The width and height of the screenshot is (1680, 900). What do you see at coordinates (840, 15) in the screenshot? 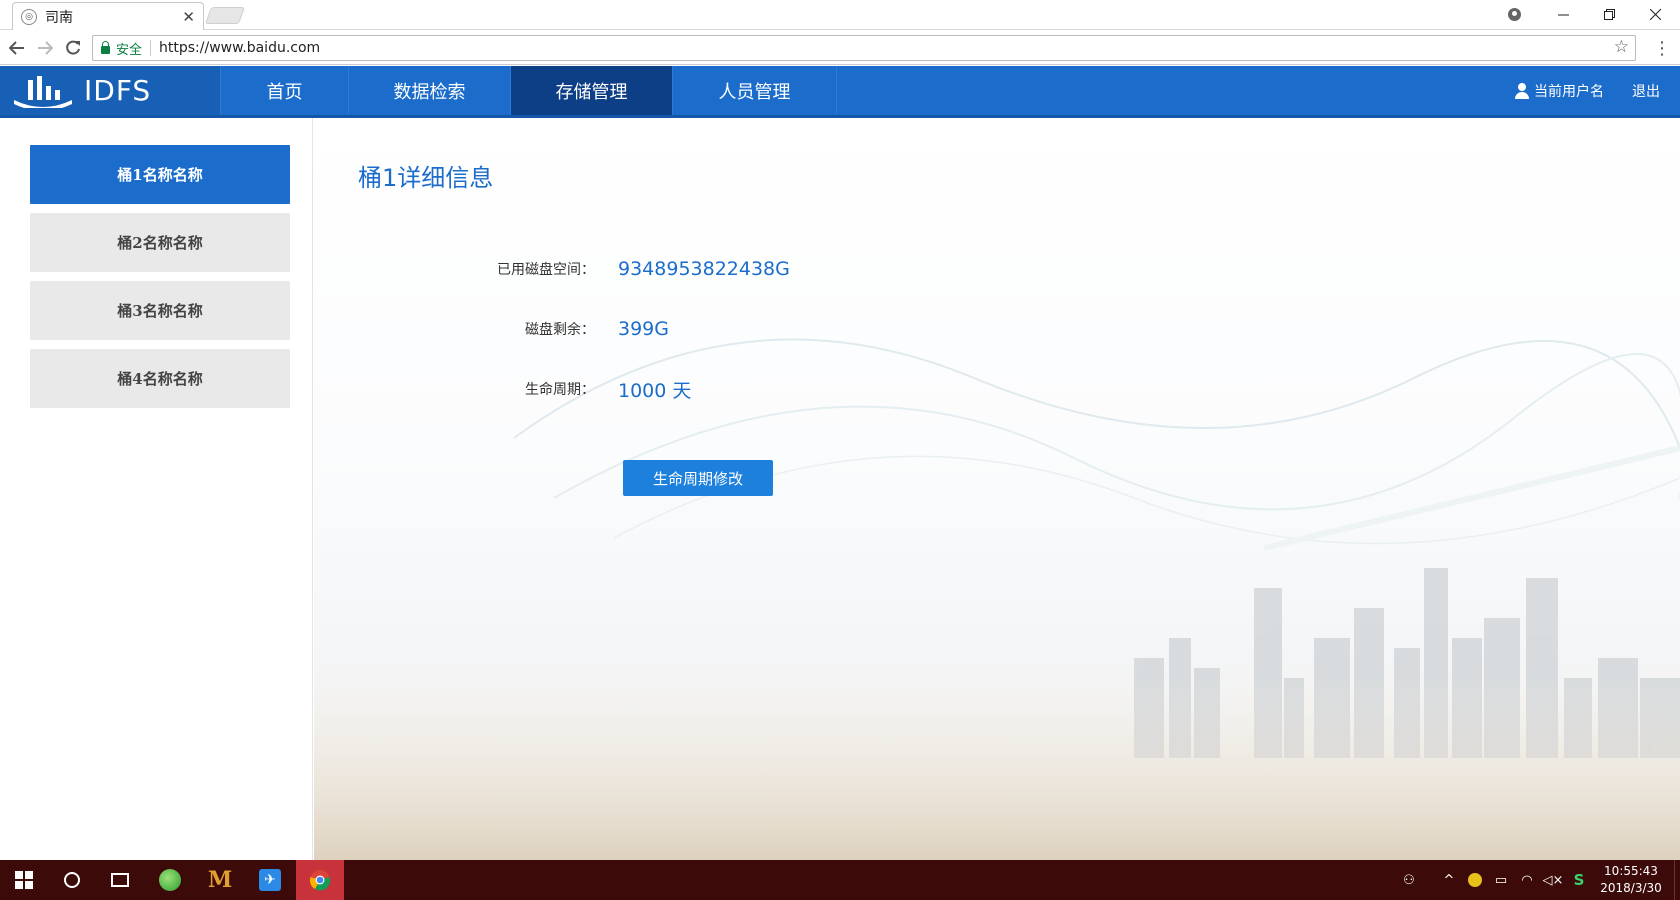
I see `browser-tab-strip: ◎ 司南 ✕` at bounding box center [840, 15].